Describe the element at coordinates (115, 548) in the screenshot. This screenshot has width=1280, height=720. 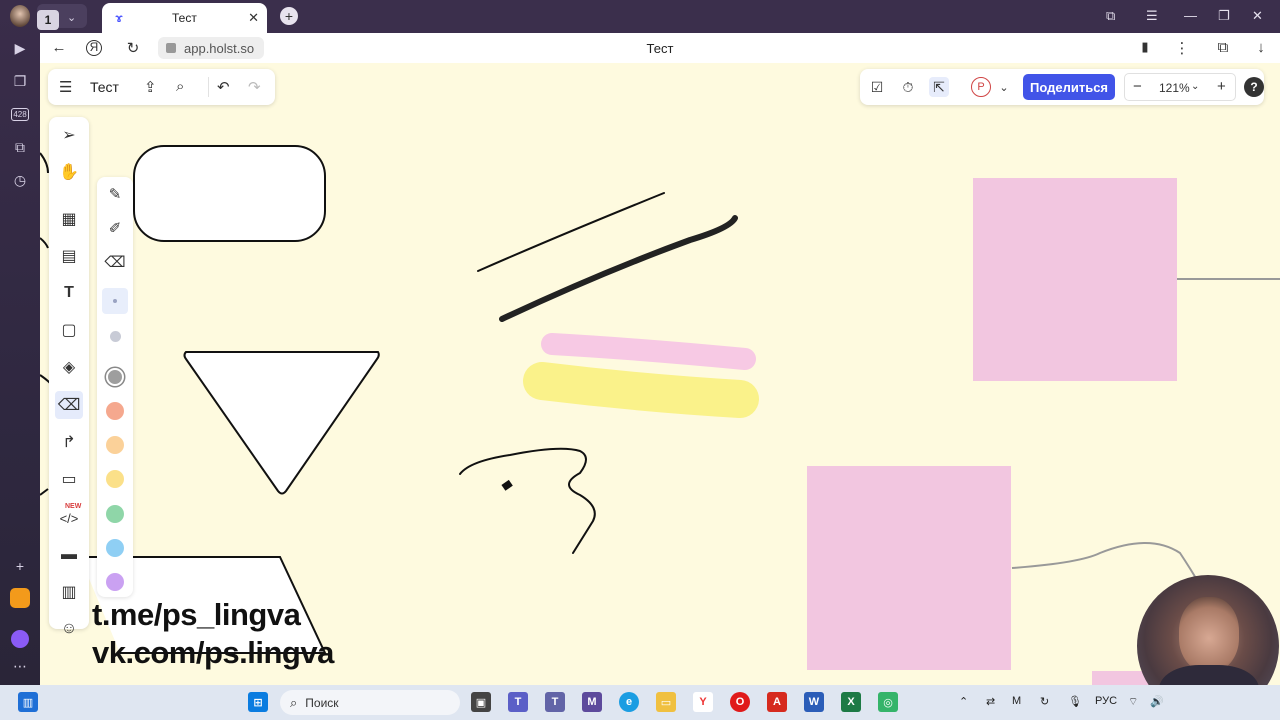
I see `color-swatch-blue` at that location.